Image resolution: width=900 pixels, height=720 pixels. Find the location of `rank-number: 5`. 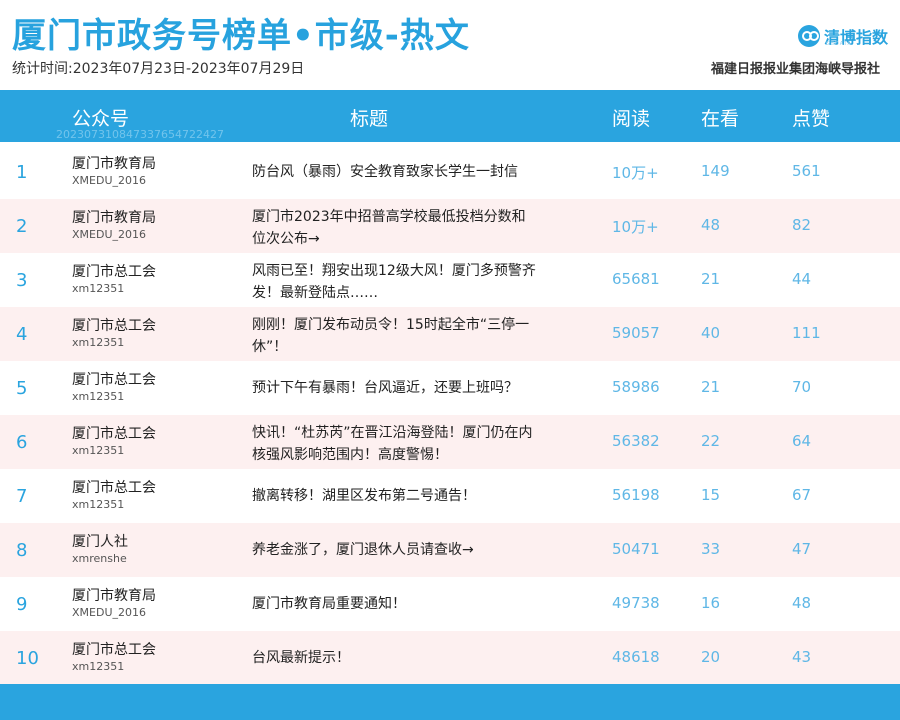

rank-number: 5 is located at coordinates (22, 388).